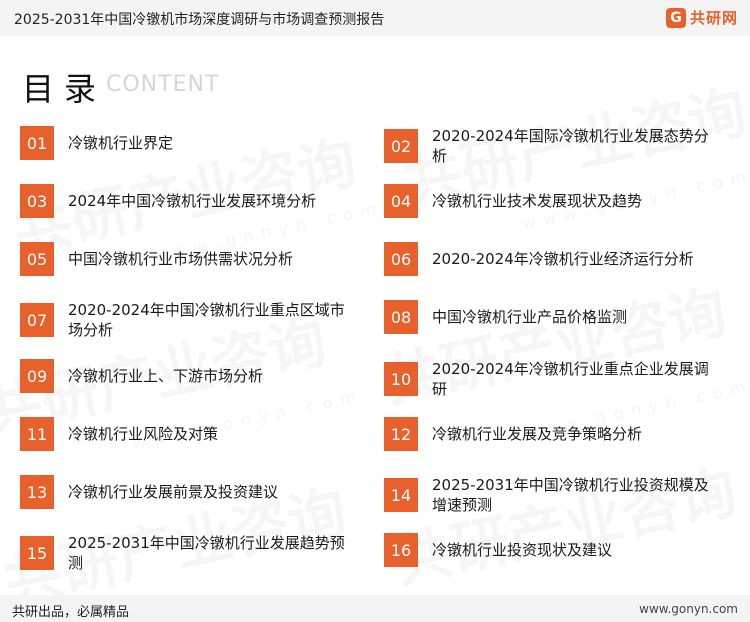 The height and width of the screenshot is (622, 750). Describe the element at coordinates (530, 317) in the screenshot. I see `toc-item-label: 中国冷镦机行业产品价格监测` at that location.